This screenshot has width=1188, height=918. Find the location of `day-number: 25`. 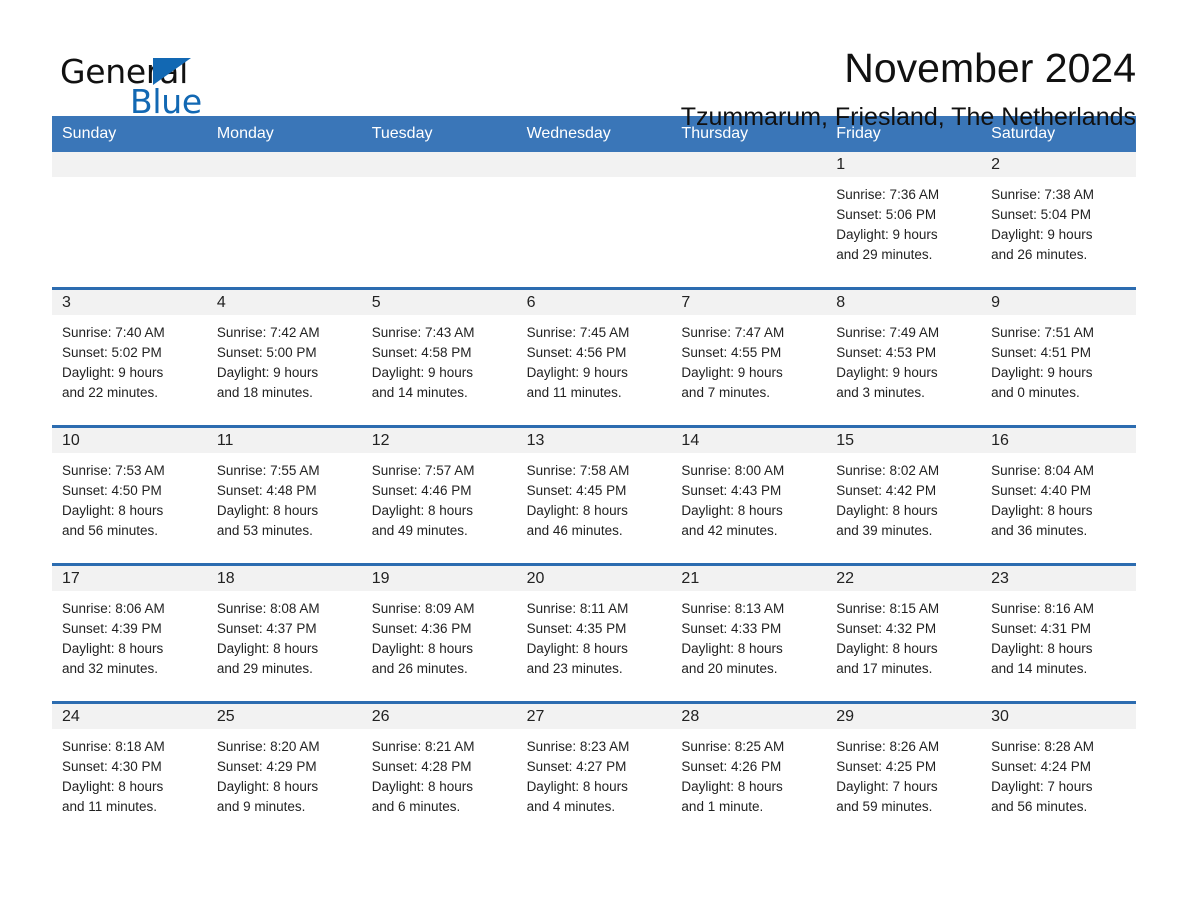

day-number: 25 is located at coordinates (284, 717).